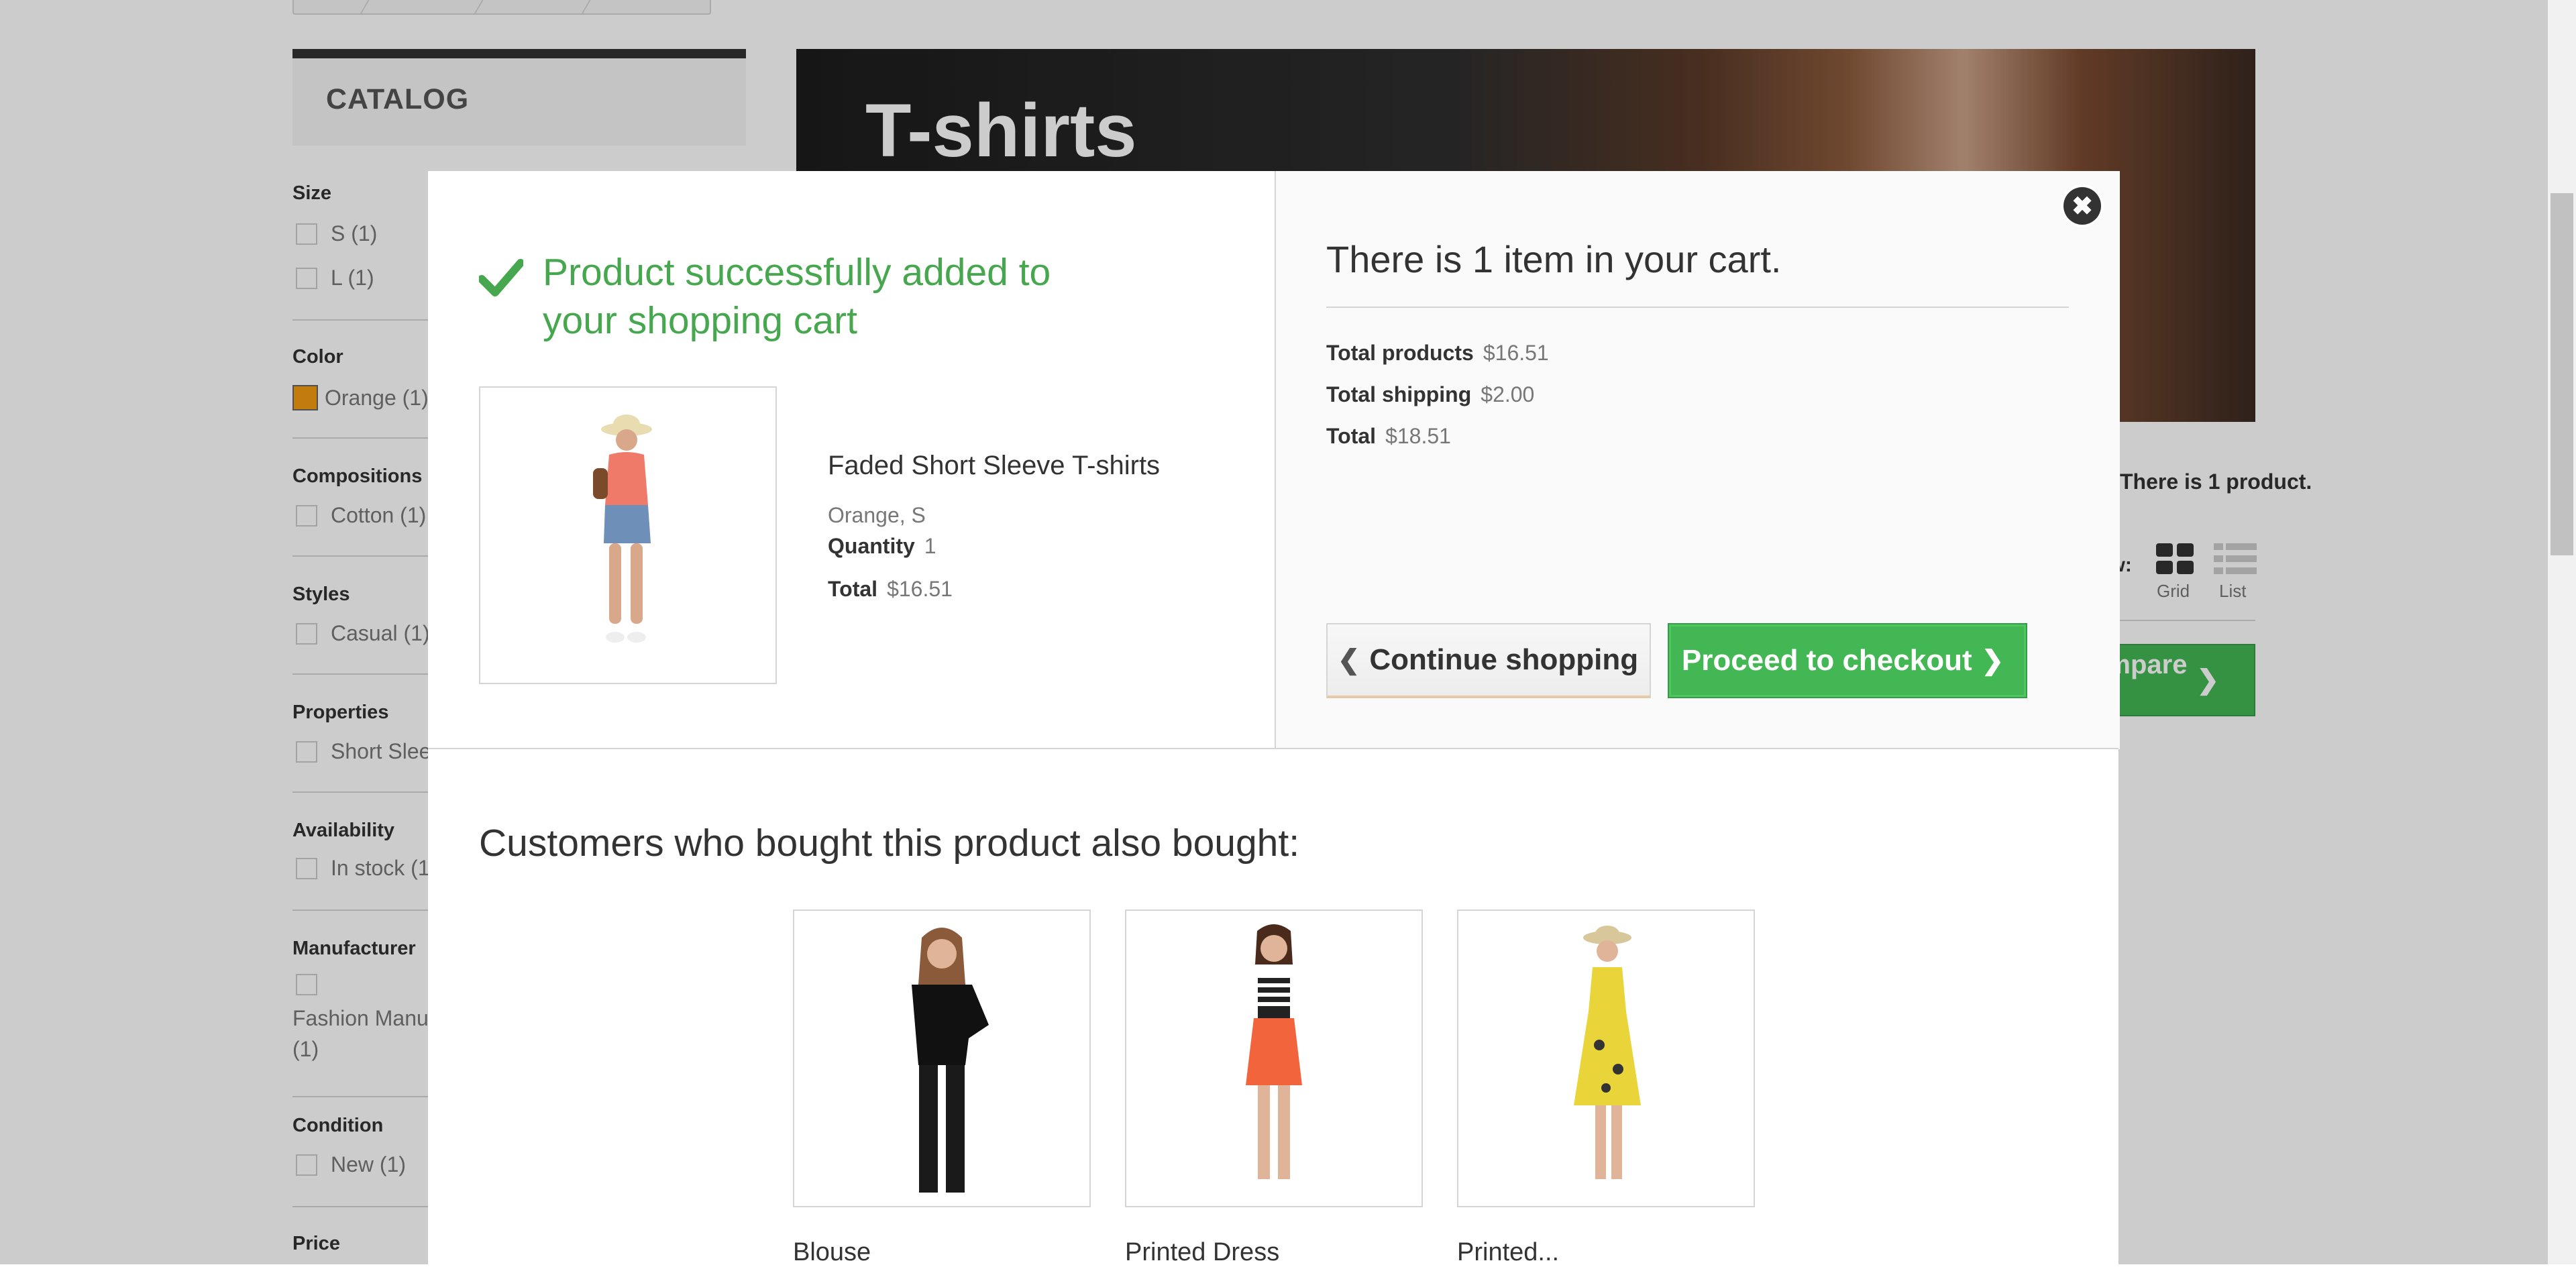 The image size is (2576, 1267). I want to click on scrollbar, so click(2562, 632).